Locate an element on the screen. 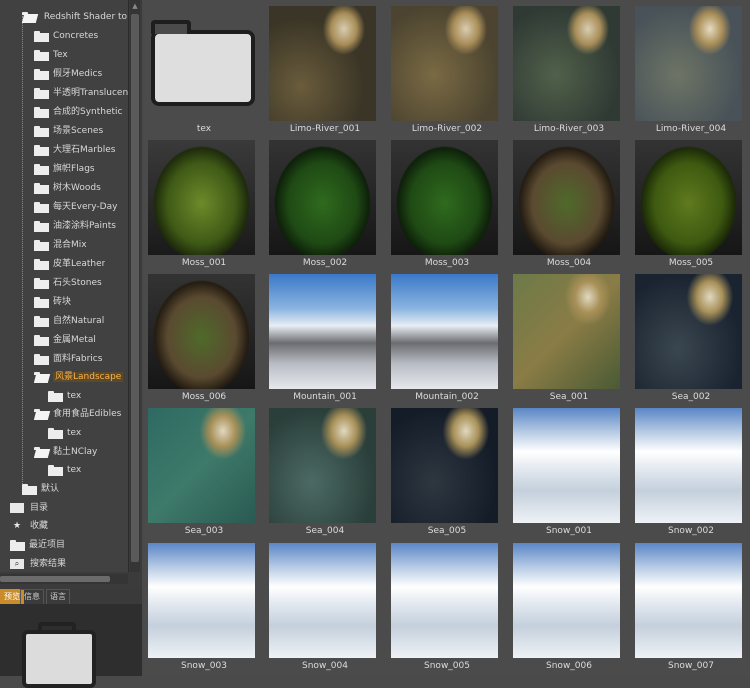 The width and height of the screenshot is (750, 688). tree-item: Concretes is located at coordinates (66, 36).